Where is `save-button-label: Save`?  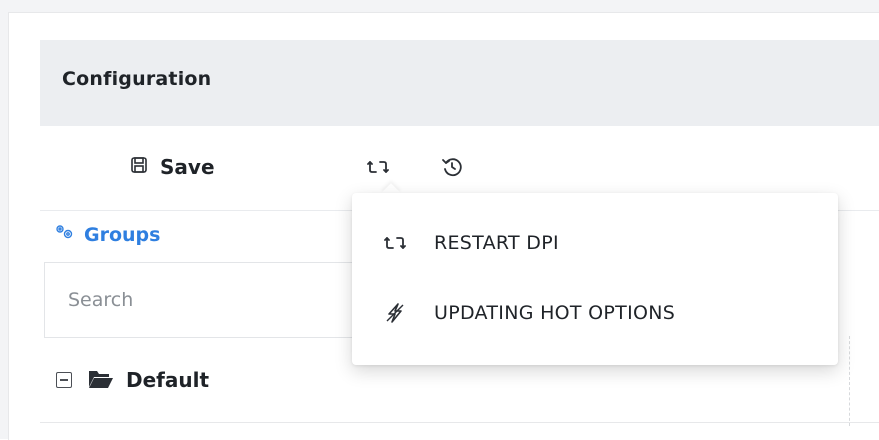 save-button-label: Save is located at coordinates (187, 167).